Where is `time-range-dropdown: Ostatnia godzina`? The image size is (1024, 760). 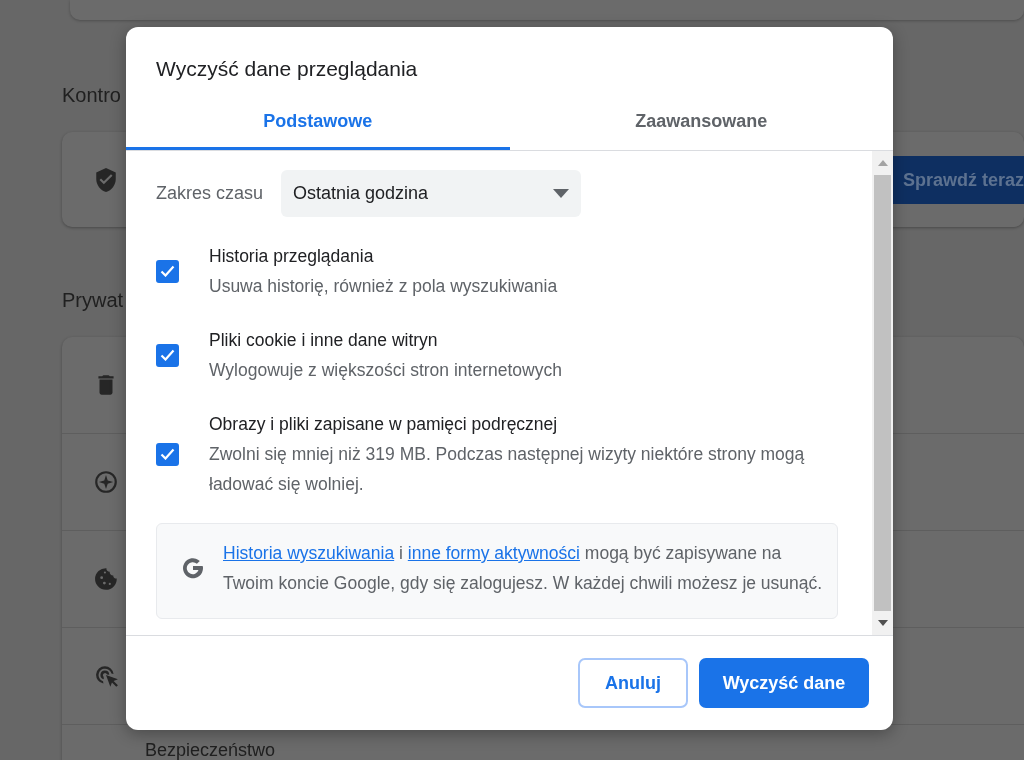 time-range-dropdown: Ostatnia godzina is located at coordinates (431, 193).